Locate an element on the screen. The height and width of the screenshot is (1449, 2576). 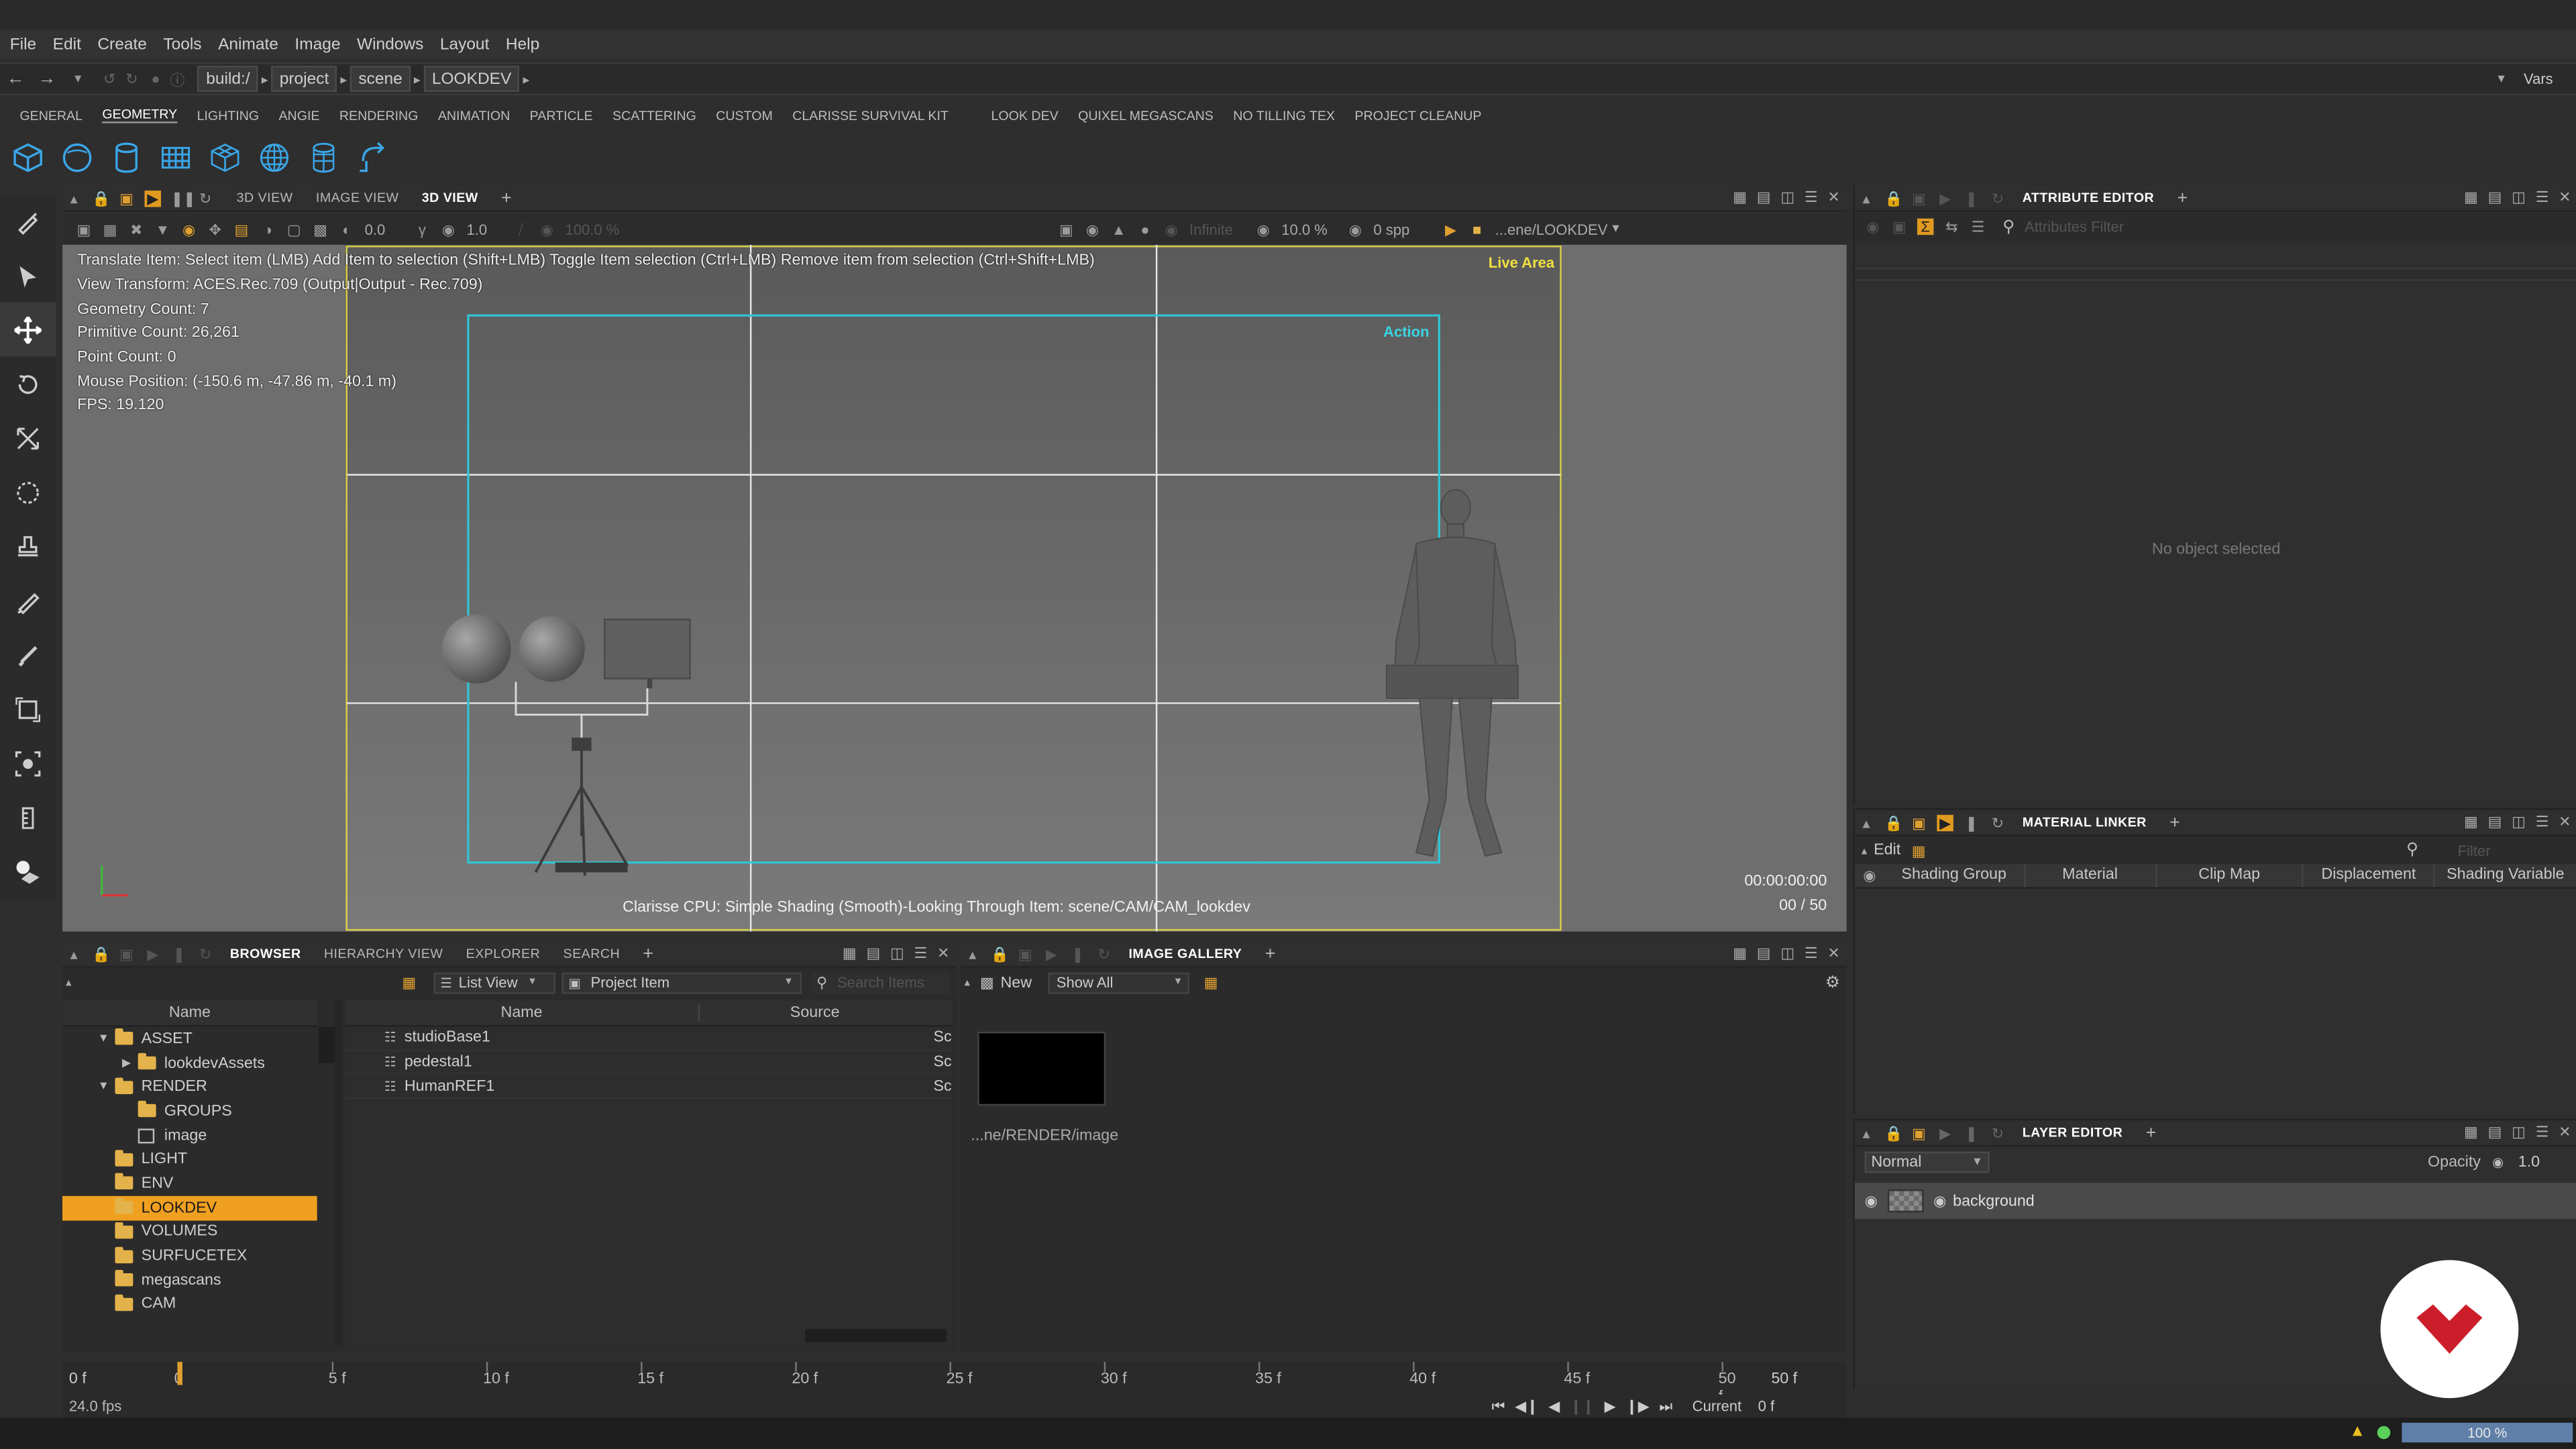
warning-icon: ▲ is located at coordinates (2357, 1432).